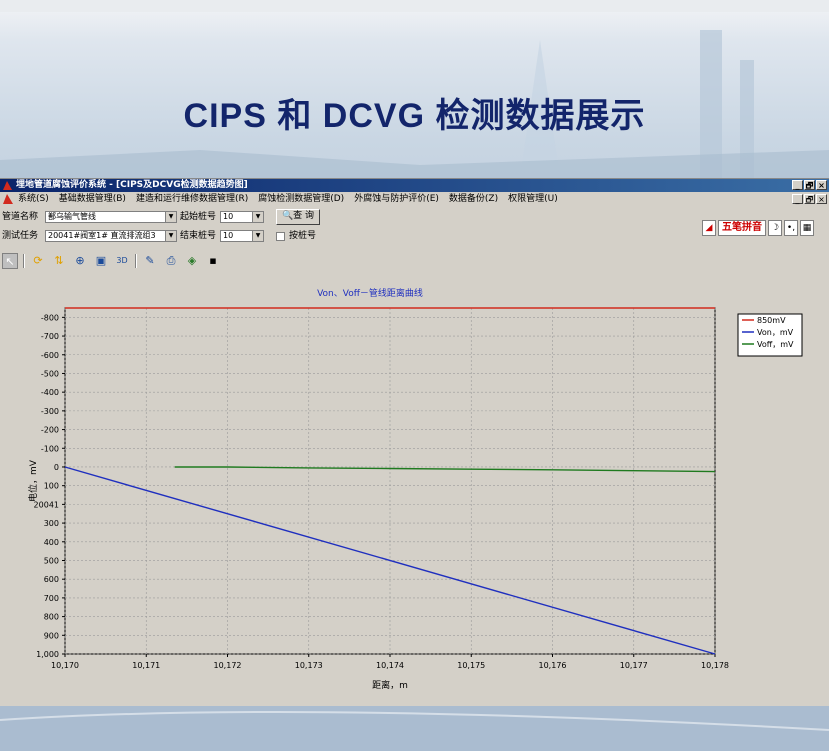  I want to click on y-tick-label: -800, so click(50, 317).